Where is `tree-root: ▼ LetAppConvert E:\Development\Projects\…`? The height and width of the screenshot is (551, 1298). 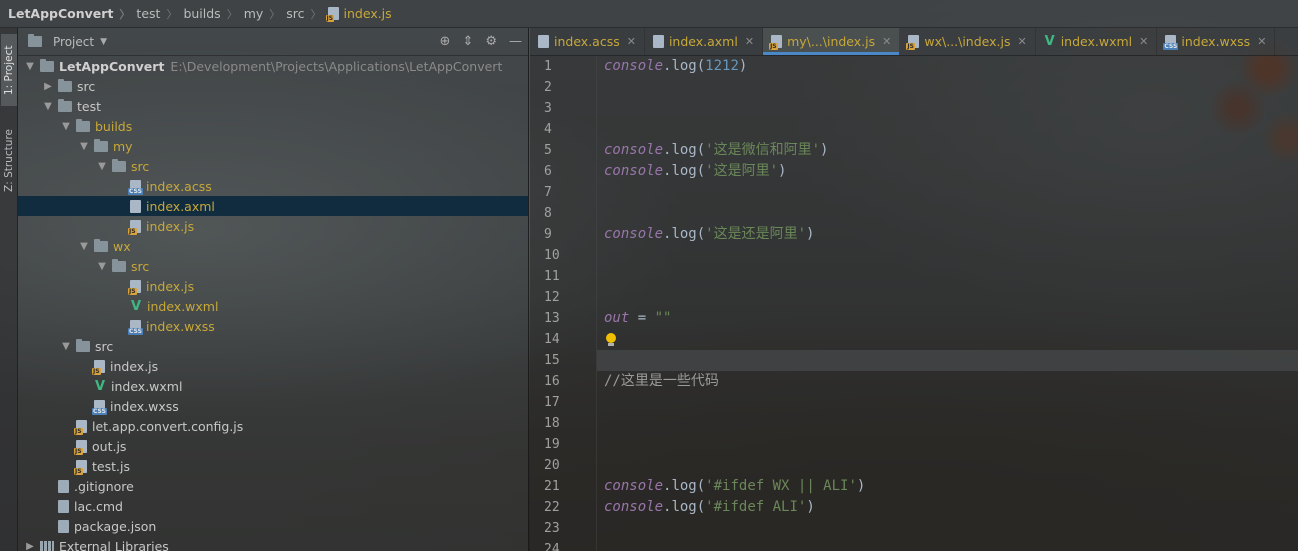 tree-root: ▼ LetAppConvert E:\Development\Projects\… is located at coordinates (273, 66).